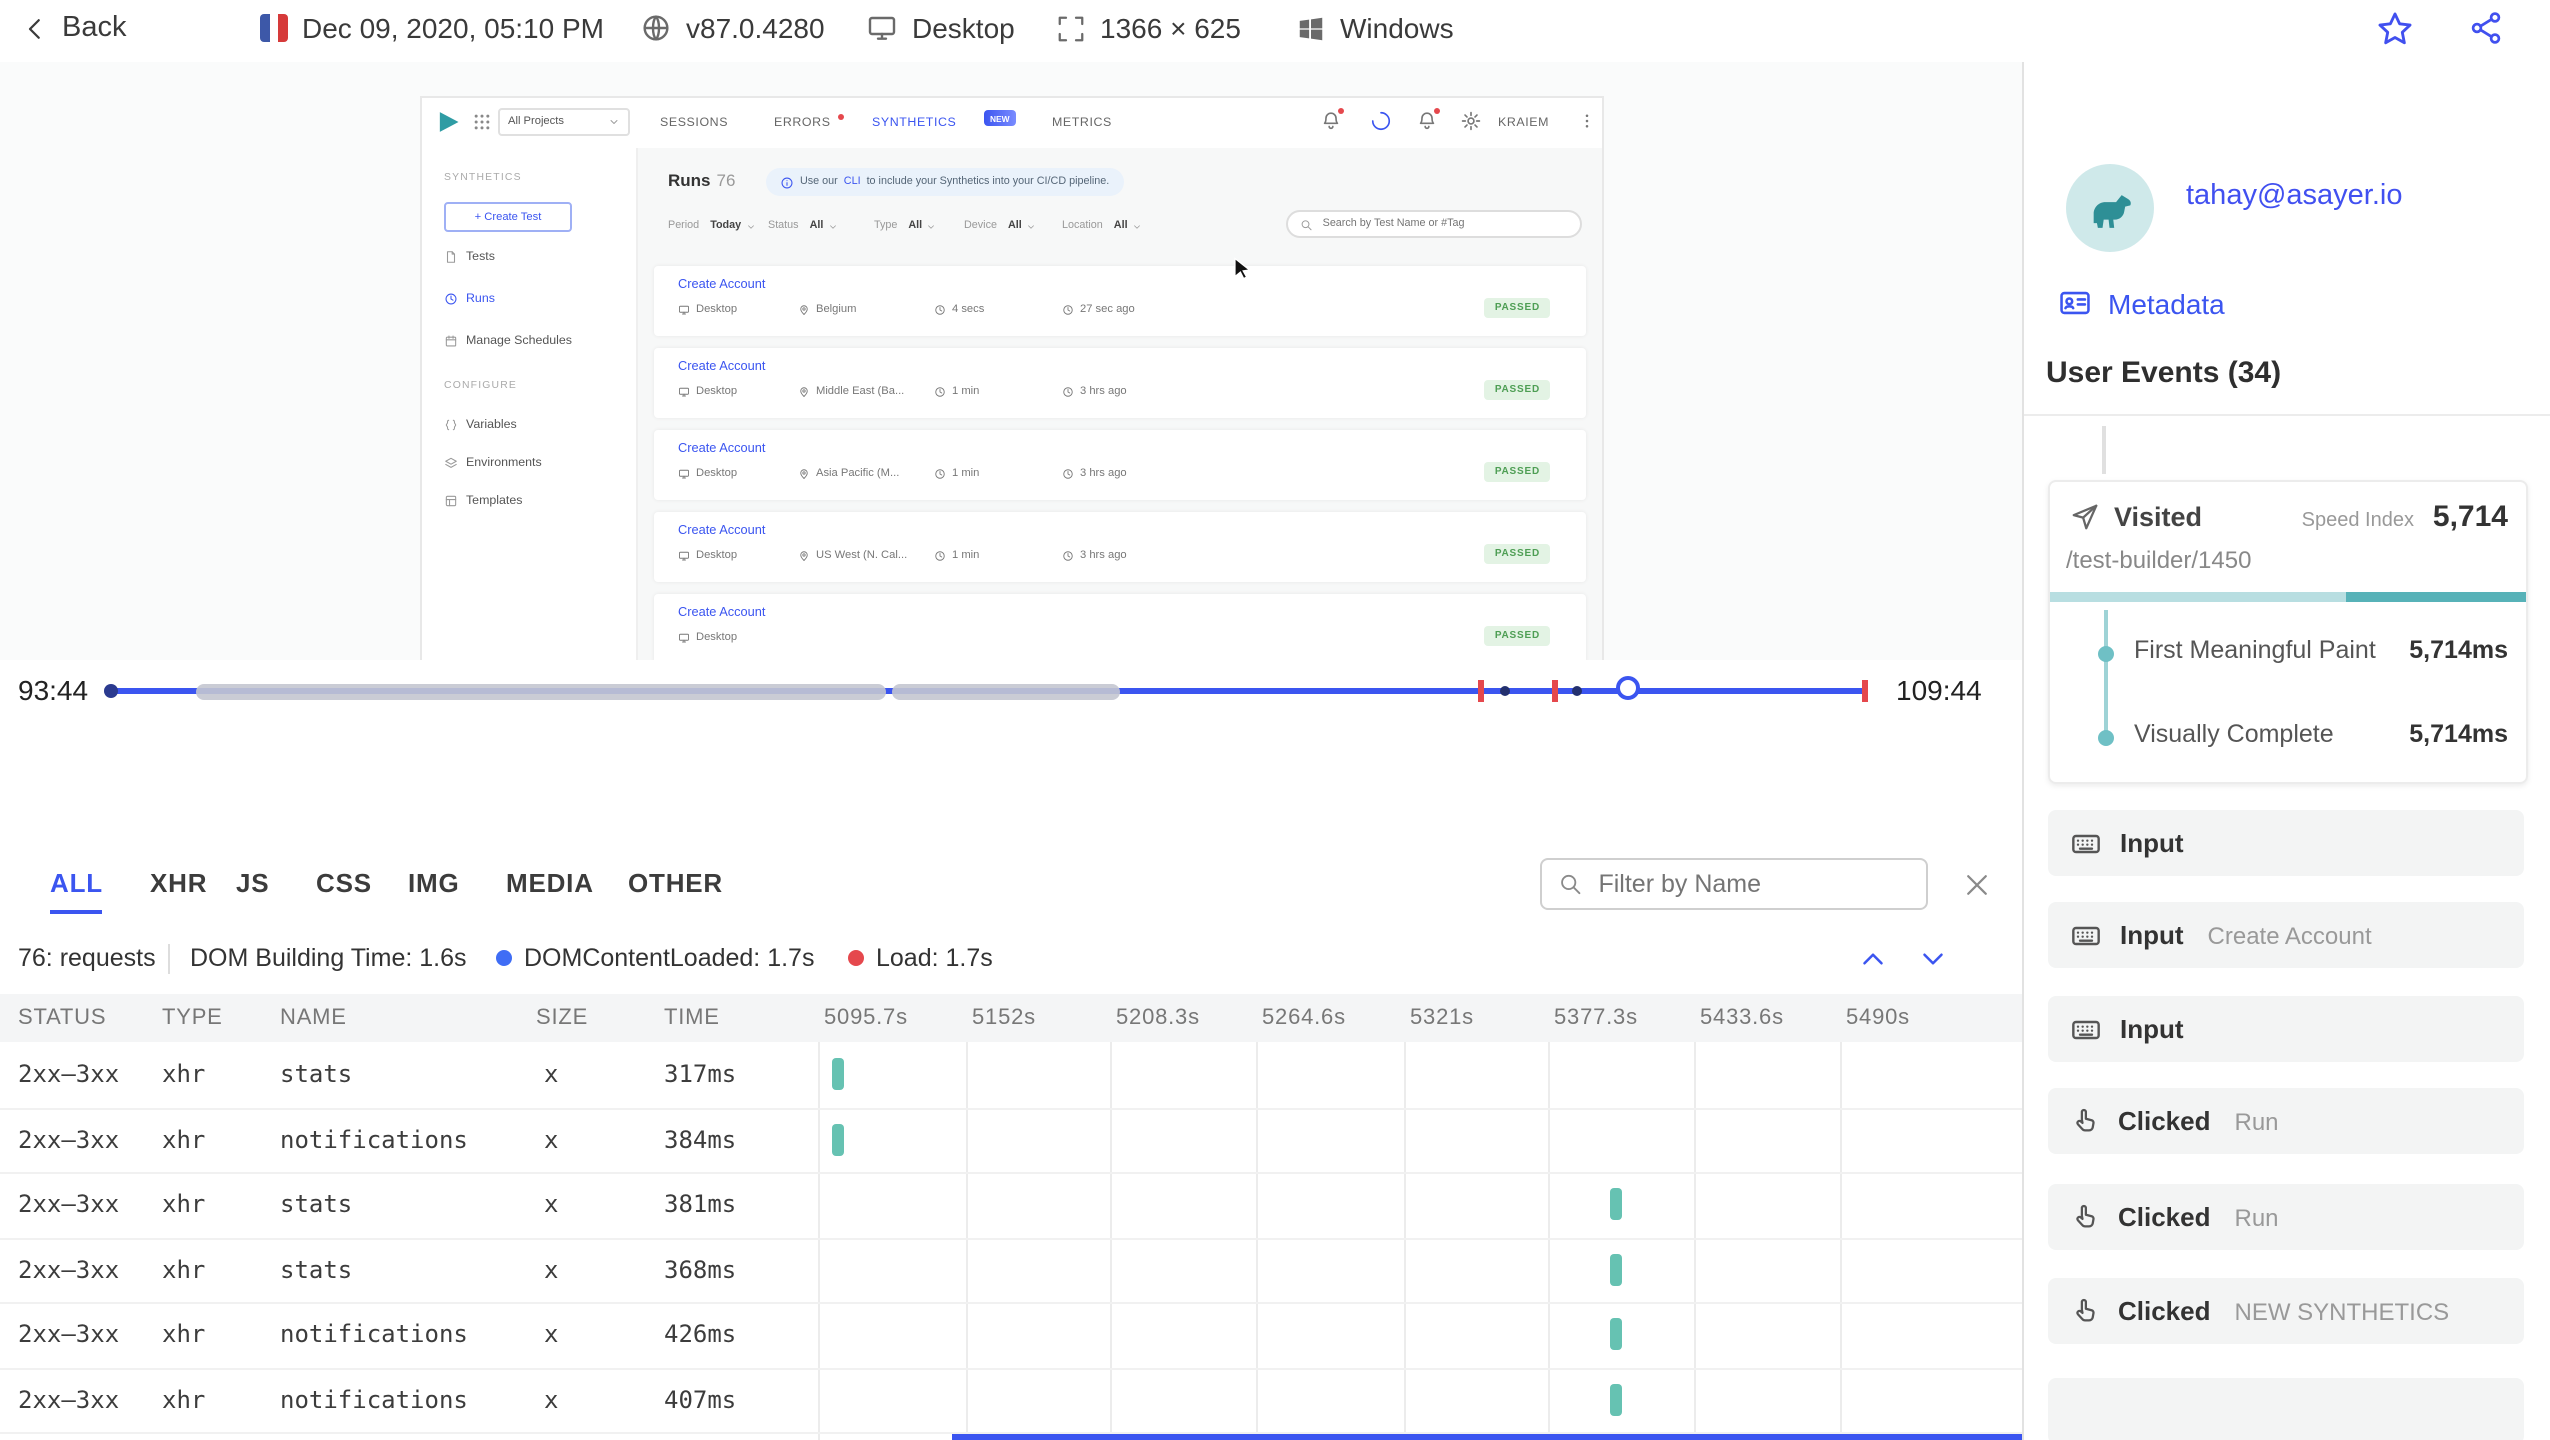 Image resolution: width=2550 pixels, height=1440 pixels. I want to click on tab-metrics: METRICS, so click(1082, 123).